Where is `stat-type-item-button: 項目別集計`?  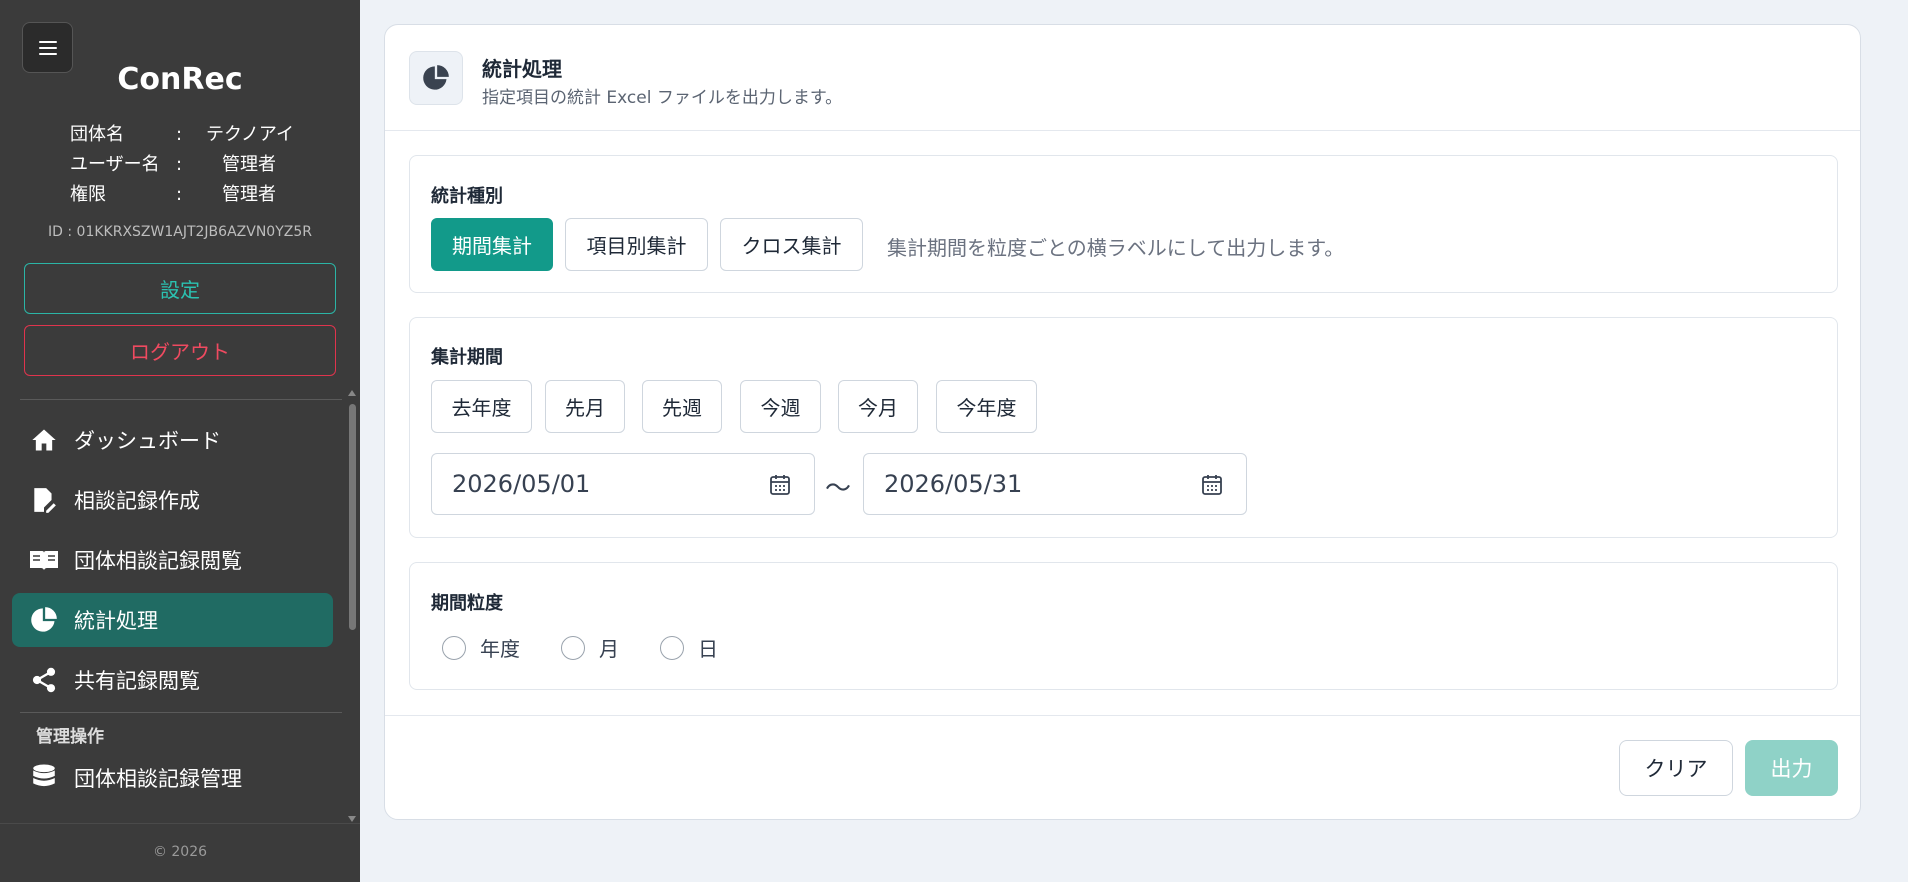 stat-type-item-button: 項目別集計 is located at coordinates (636, 244).